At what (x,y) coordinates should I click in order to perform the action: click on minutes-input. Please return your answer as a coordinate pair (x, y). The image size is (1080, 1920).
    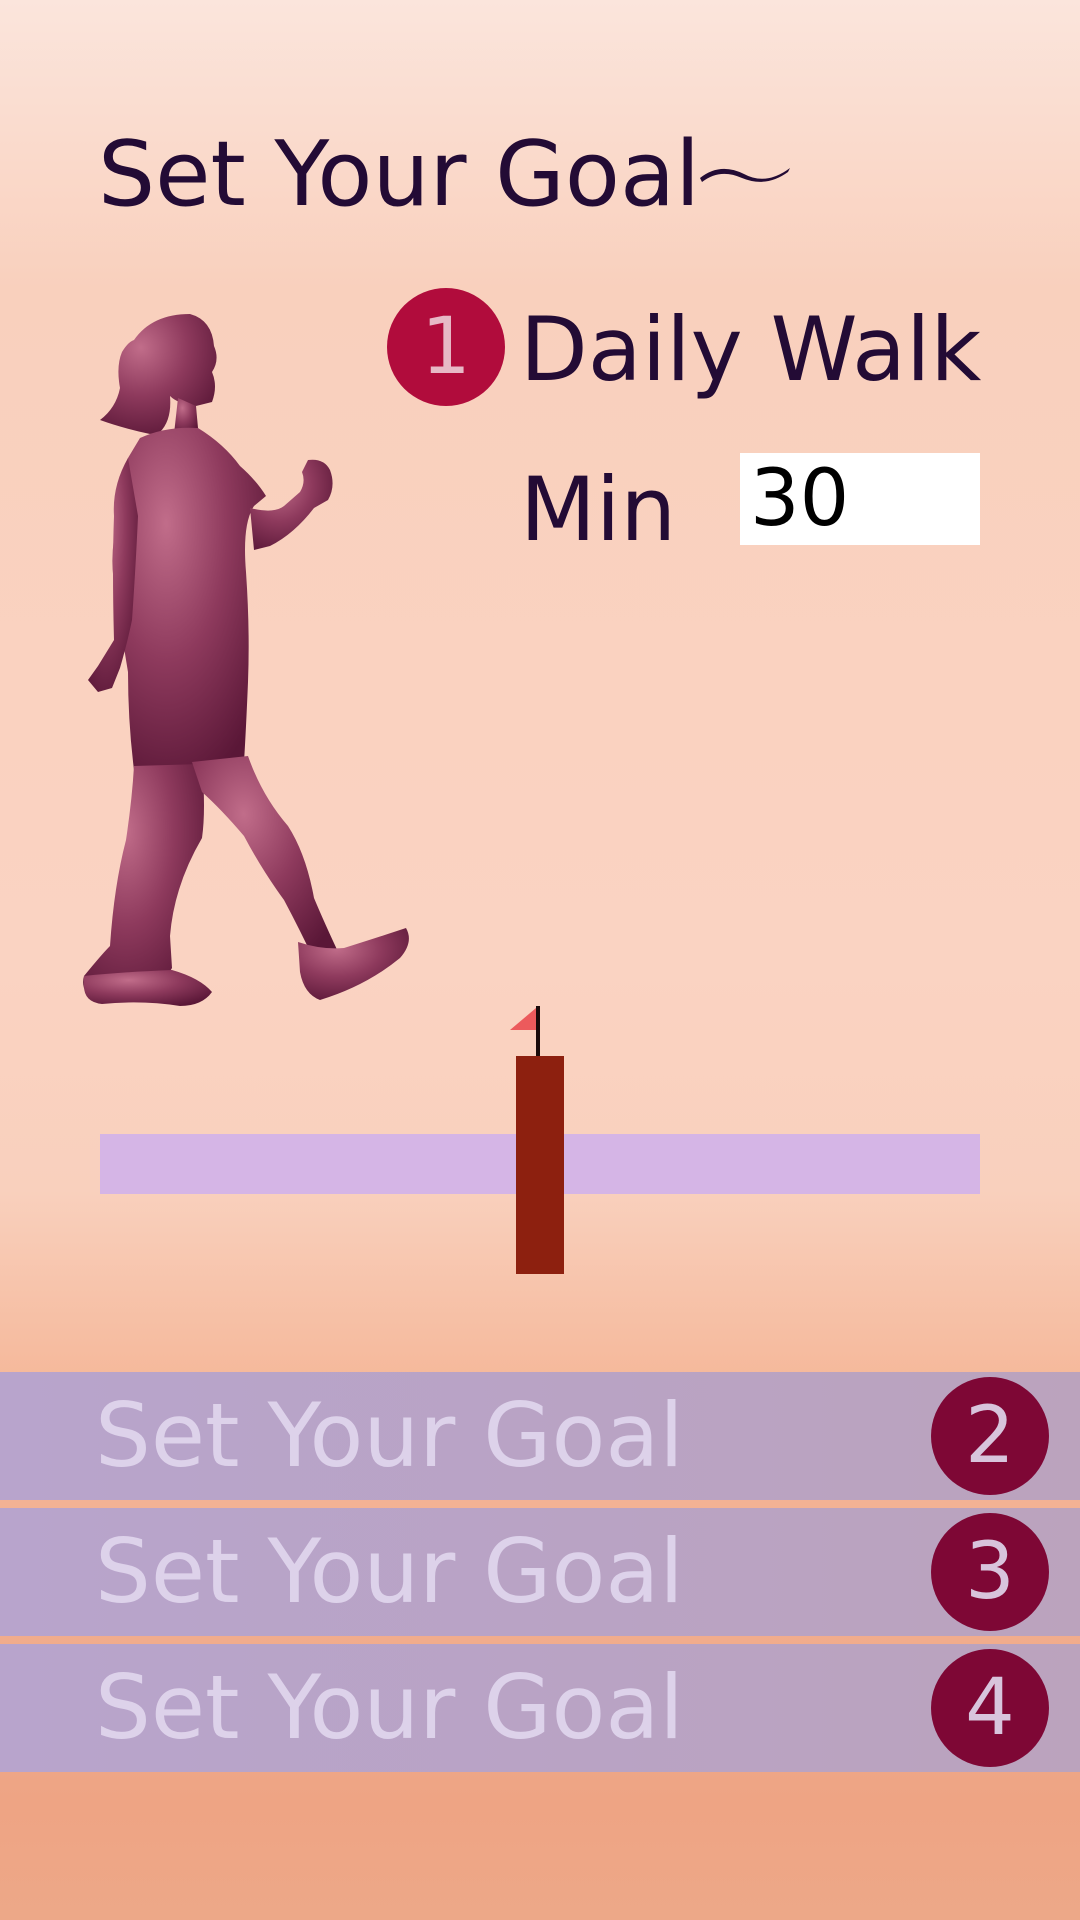
    Looking at the image, I should click on (860, 499).